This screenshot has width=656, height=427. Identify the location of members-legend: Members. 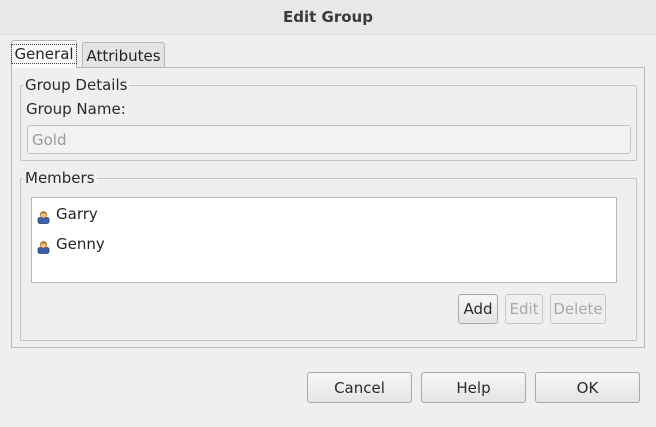
(60, 178).